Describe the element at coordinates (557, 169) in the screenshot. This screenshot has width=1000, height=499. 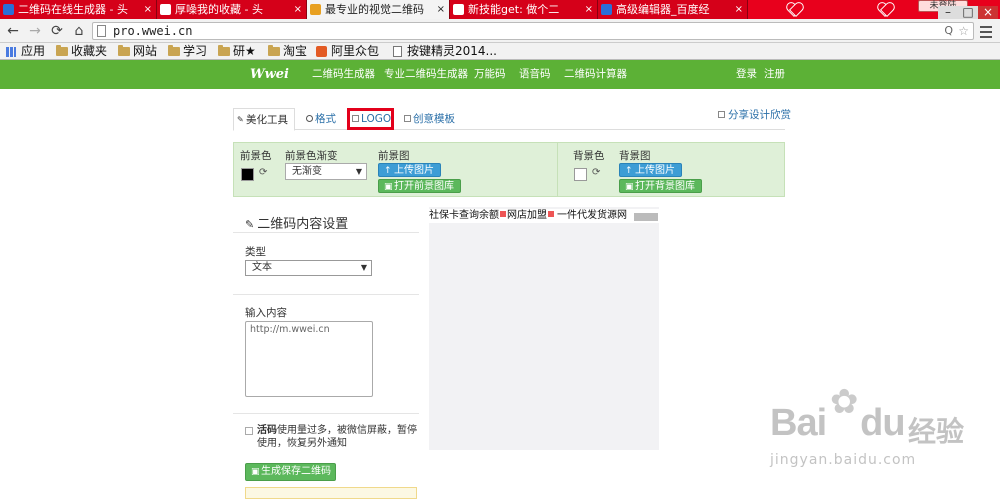
I see `panel-divider` at that location.